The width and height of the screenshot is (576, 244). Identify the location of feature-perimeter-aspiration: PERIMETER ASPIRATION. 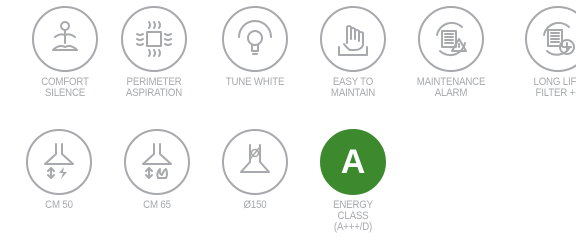
(154, 52).